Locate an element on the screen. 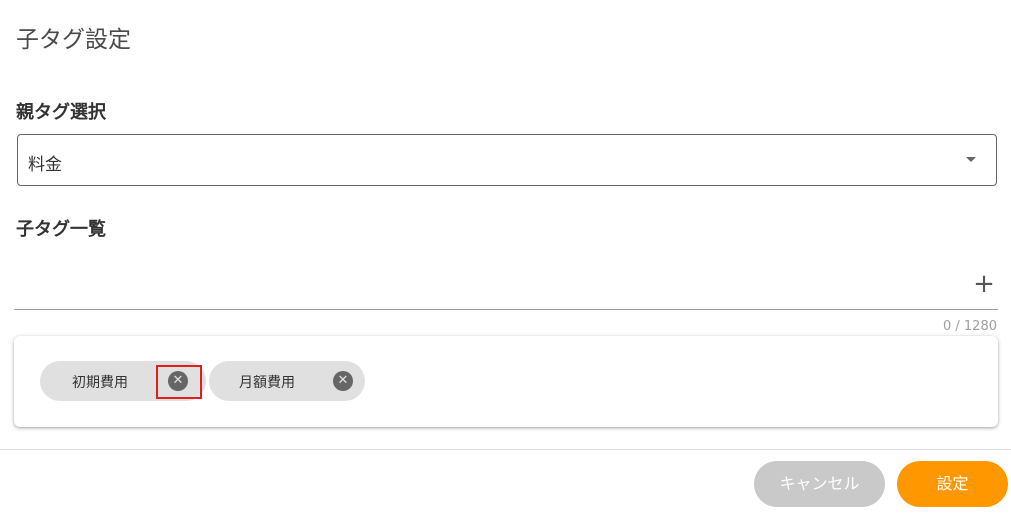 This screenshot has width=1011, height=520. parent-tag-selected-value: 料金 is located at coordinates (45, 165).